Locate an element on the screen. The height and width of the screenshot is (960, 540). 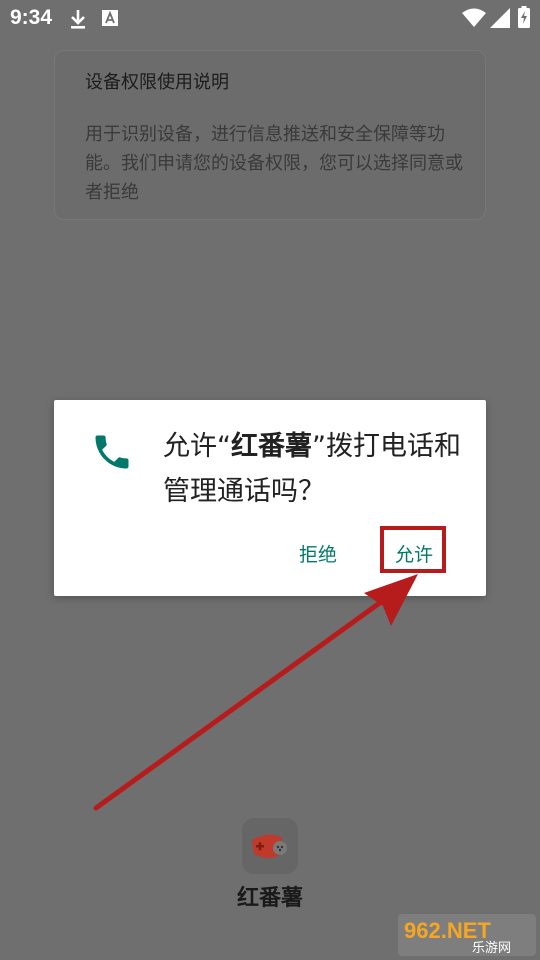
watermark-logo: 962.NET 乐游网 is located at coordinates (467, 935).